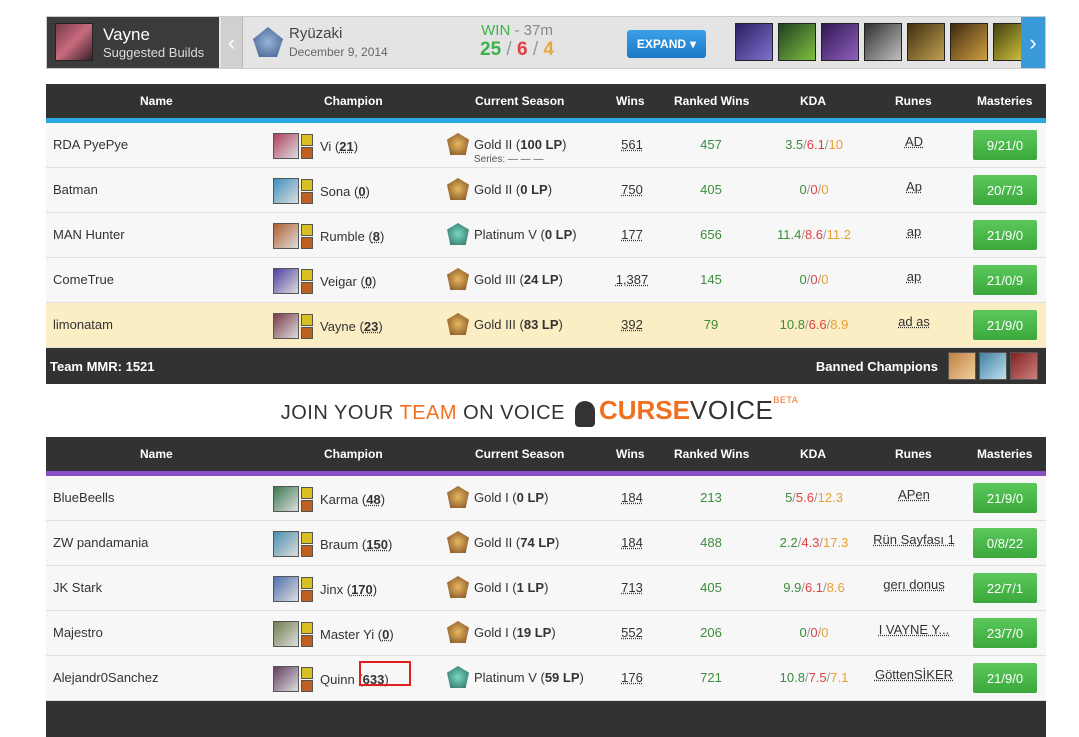 This screenshot has width=1079, height=737. What do you see at coordinates (156, 454) in the screenshot?
I see `col-name: Name` at bounding box center [156, 454].